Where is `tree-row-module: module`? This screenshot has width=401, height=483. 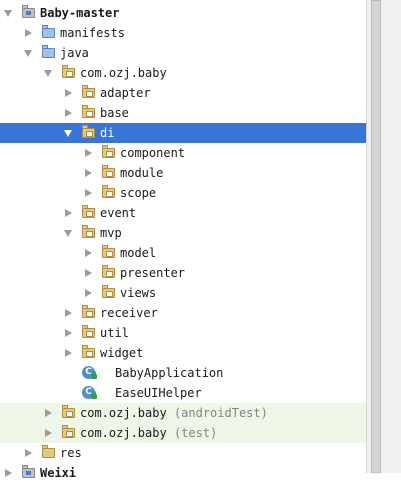 tree-row-module: module is located at coordinates (183, 173).